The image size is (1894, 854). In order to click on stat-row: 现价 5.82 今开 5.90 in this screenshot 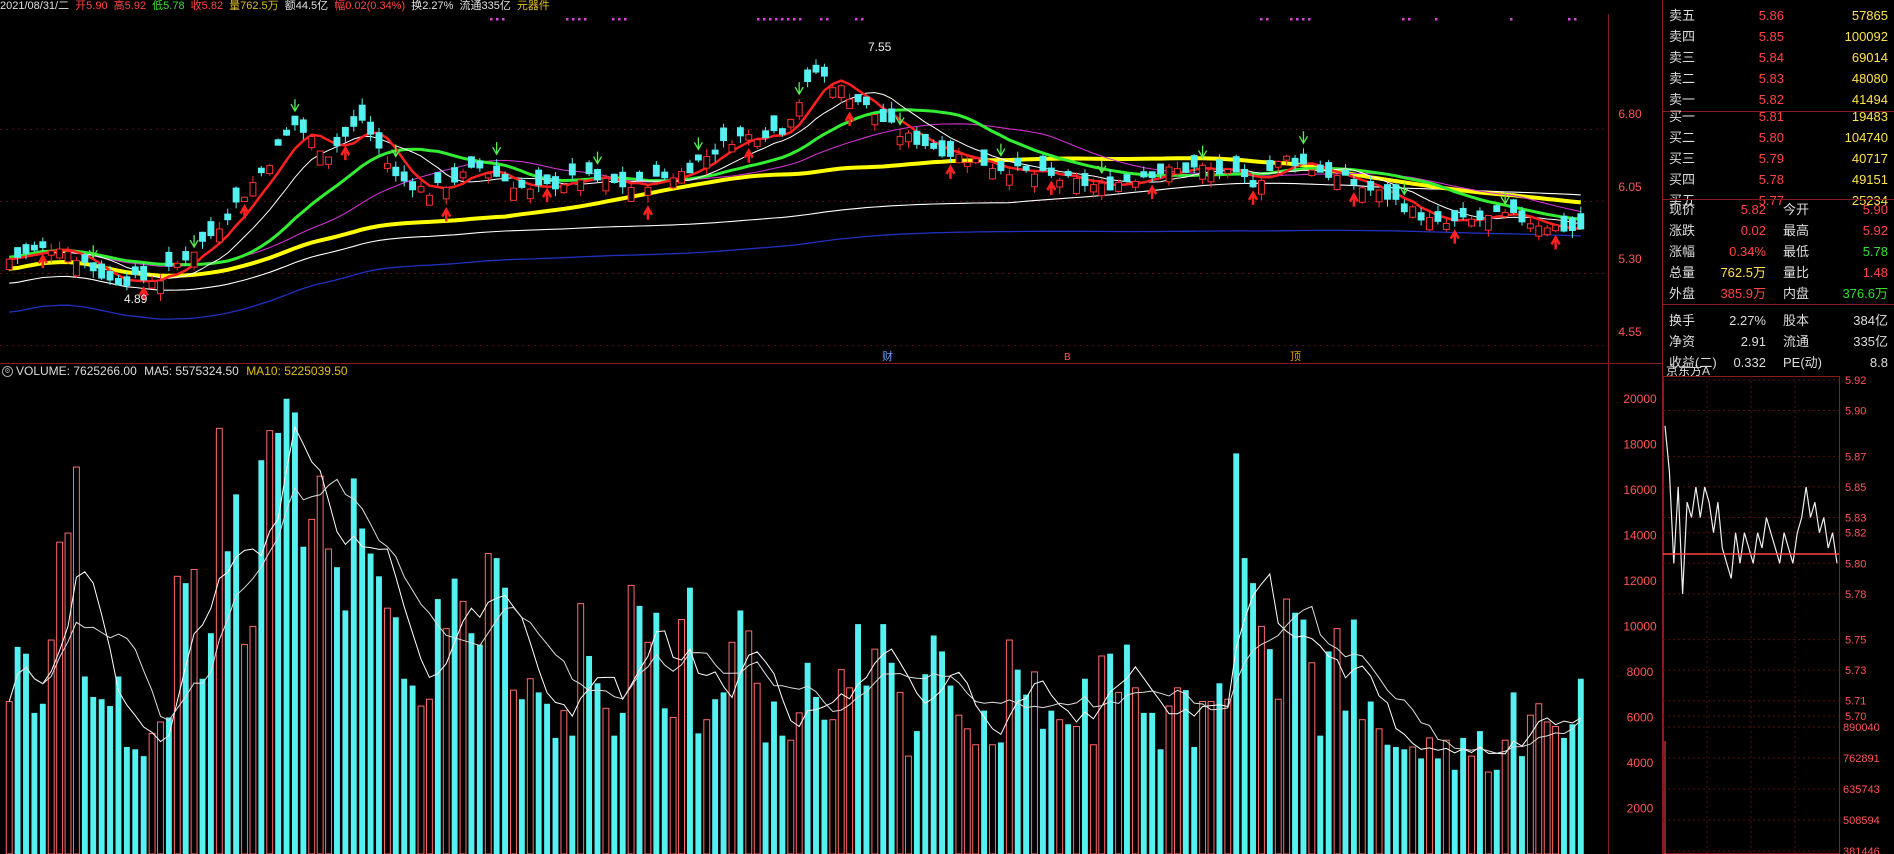, I will do `click(1778, 210)`.